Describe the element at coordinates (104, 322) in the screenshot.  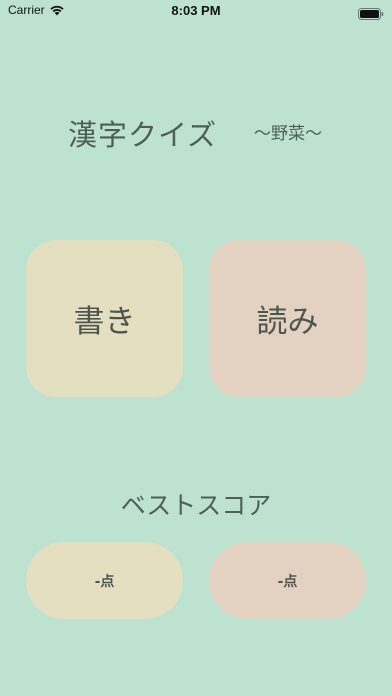
I see `write-mode-label: 書き` at that location.